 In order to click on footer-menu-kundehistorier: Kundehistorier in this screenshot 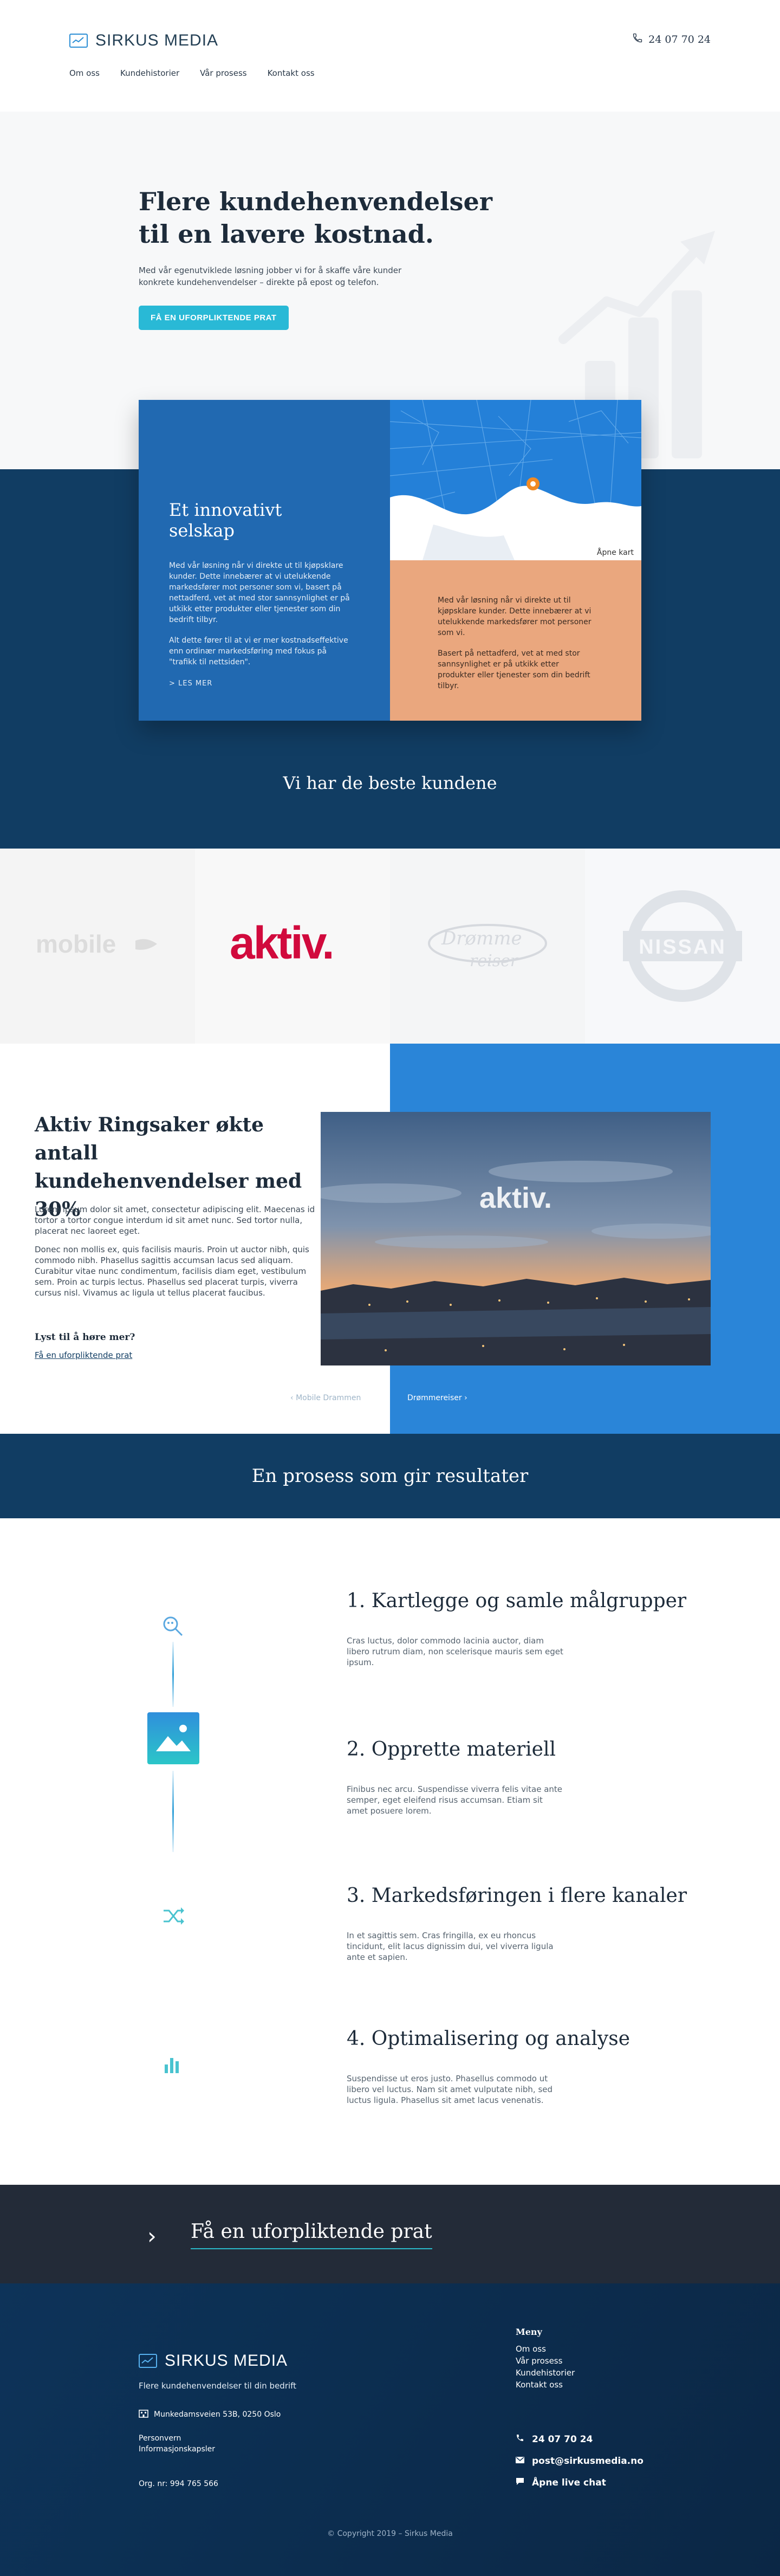, I will do `click(545, 2373)`.